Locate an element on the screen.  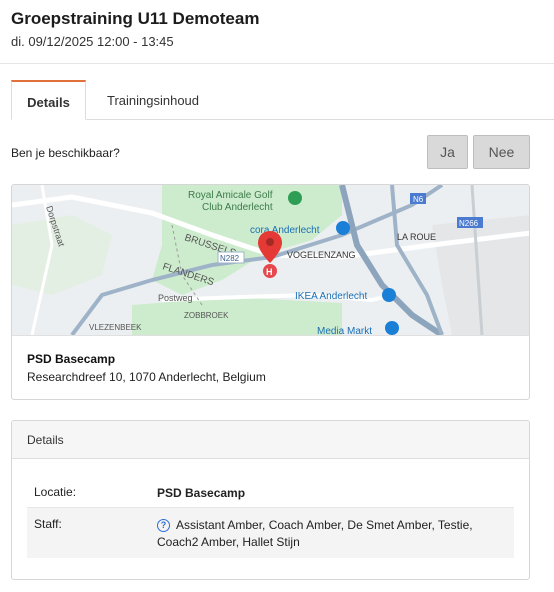
map-label-postweg: Postweg is located at coordinates (175, 298).